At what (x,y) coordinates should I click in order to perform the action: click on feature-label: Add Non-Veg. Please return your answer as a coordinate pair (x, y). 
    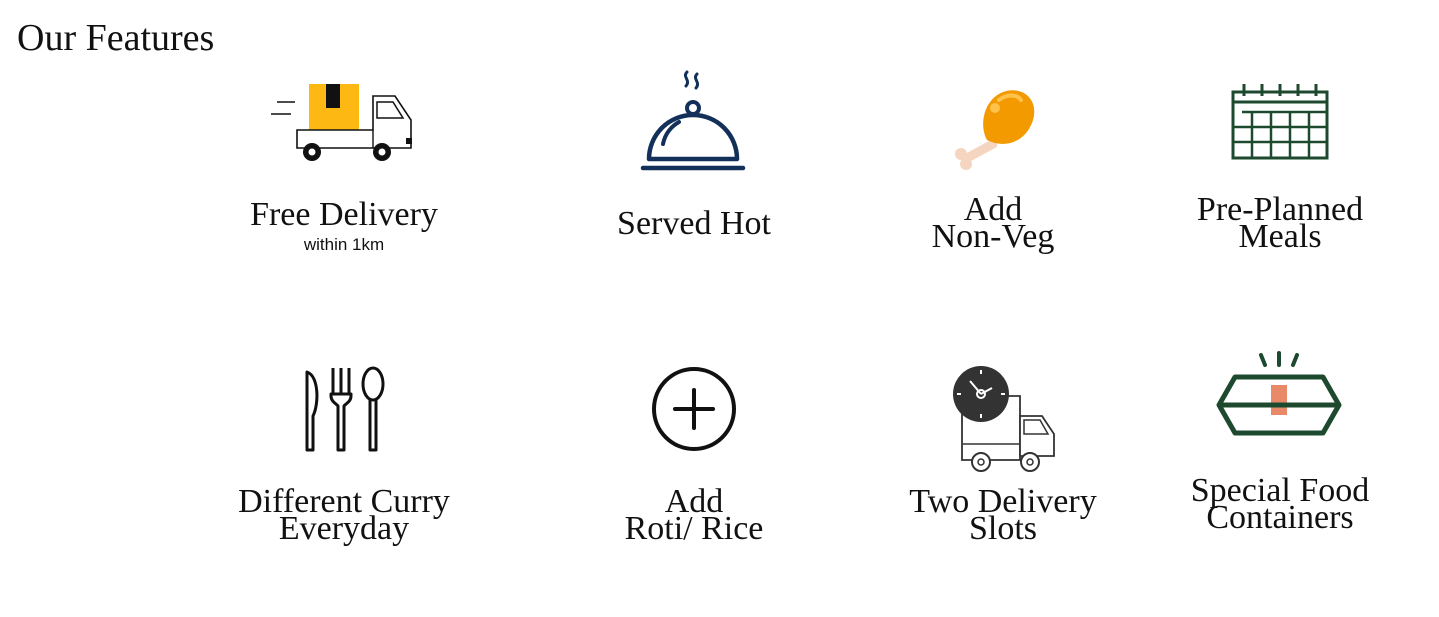
    Looking at the image, I should click on (993, 224).